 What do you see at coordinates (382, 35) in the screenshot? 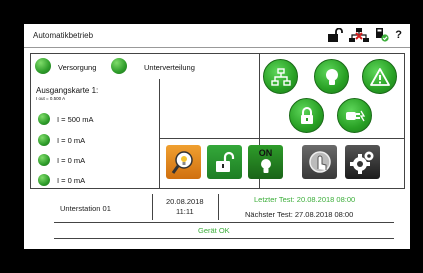
I see `device-check-icon` at bounding box center [382, 35].